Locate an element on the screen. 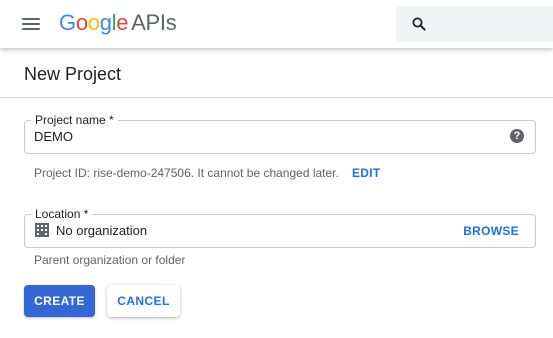 The height and width of the screenshot is (338, 553). search-input is located at coordinates (474, 24).